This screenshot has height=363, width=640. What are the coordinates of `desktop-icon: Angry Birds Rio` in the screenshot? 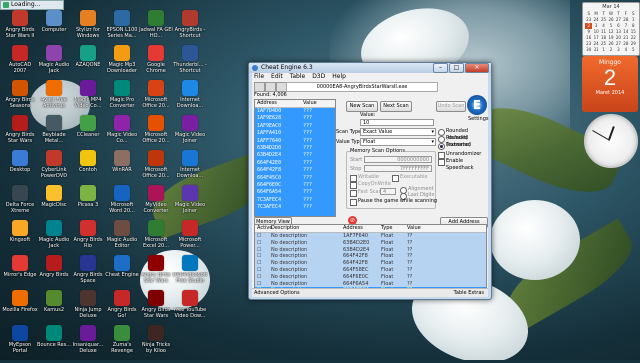 It's located at (88, 238).